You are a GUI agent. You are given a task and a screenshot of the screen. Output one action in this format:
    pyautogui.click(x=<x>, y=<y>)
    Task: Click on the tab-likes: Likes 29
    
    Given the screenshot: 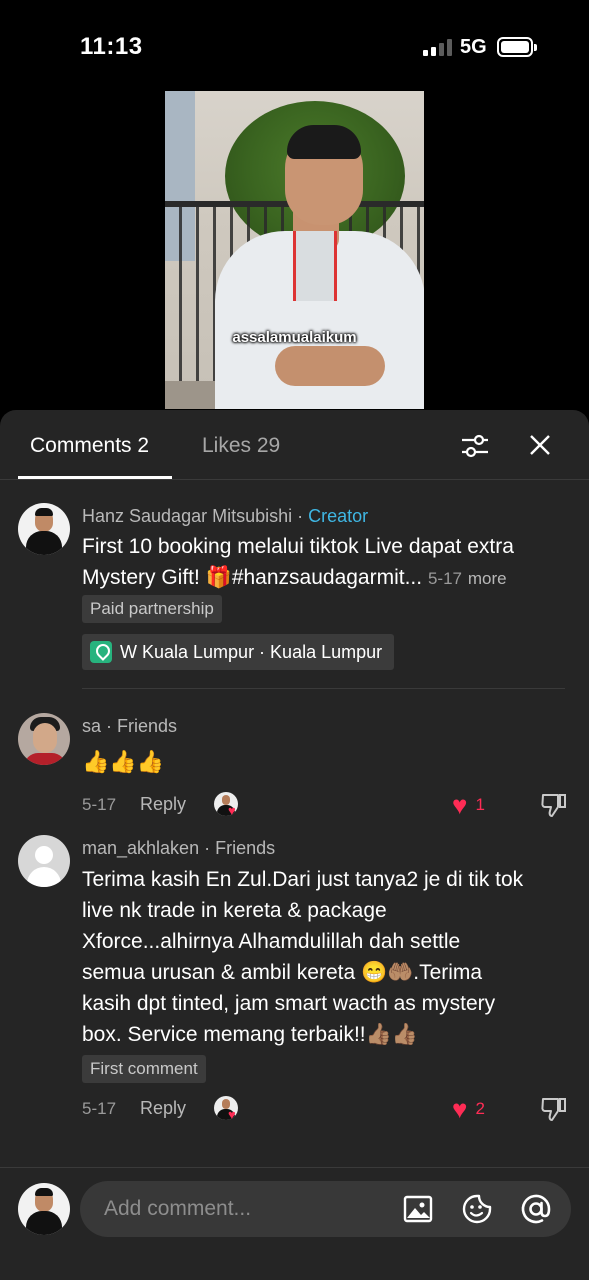 What is the action you would take?
    pyautogui.click(x=241, y=446)
    